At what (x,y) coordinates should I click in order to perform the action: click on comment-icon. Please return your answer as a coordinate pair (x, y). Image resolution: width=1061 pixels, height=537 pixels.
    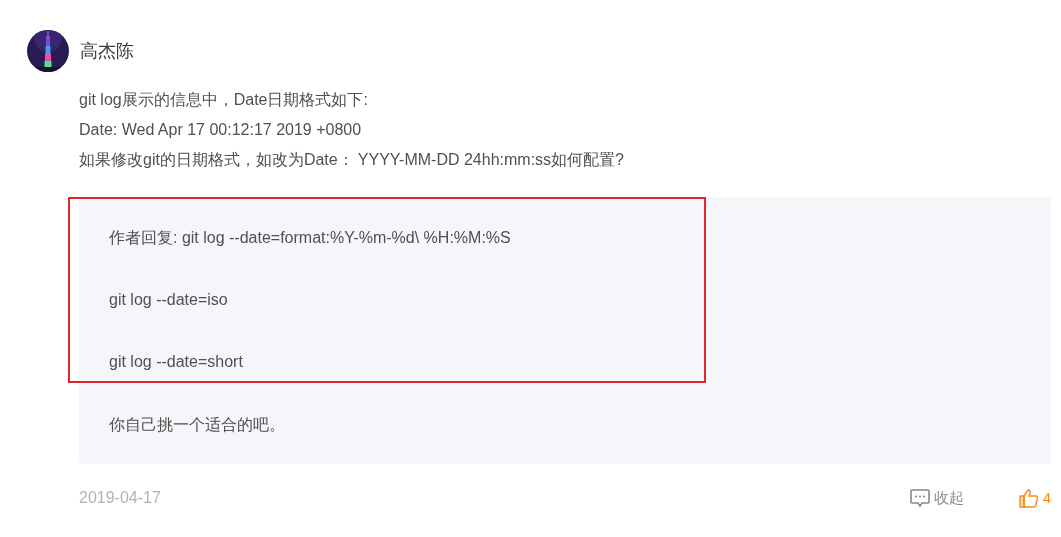
    Looking at the image, I should click on (919, 498).